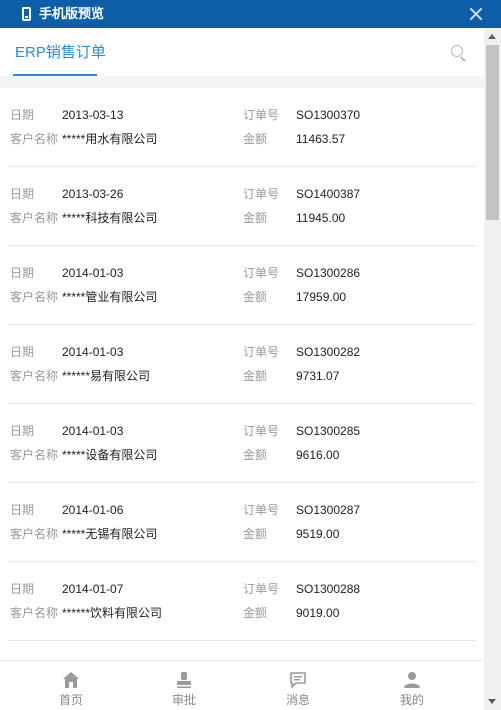 The width and height of the screenshot is (501, 710). I want to click on order-number: SO1300285, so click(328, 431).